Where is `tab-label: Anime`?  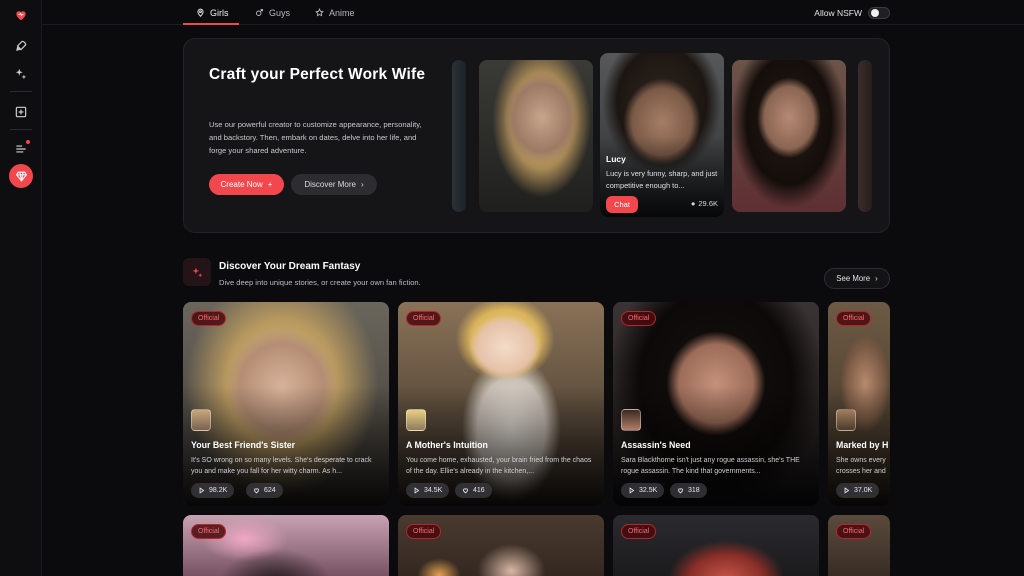
tab-label: Anime is located at coordinates (342, 12).